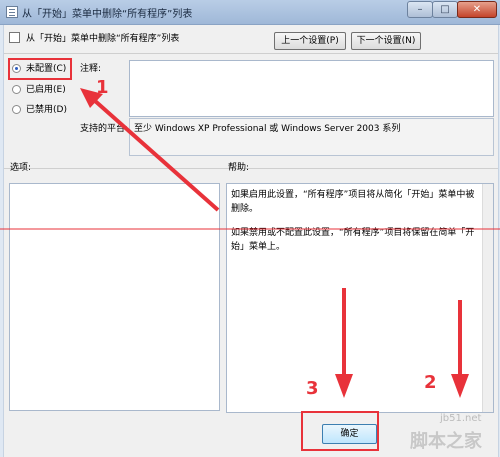 The width and height of the screenshot is (500, 457). What do you see at coordinates (312, 388) in the screenshot?
I see `step-3-number: 3` at bounding box center [312, 388].